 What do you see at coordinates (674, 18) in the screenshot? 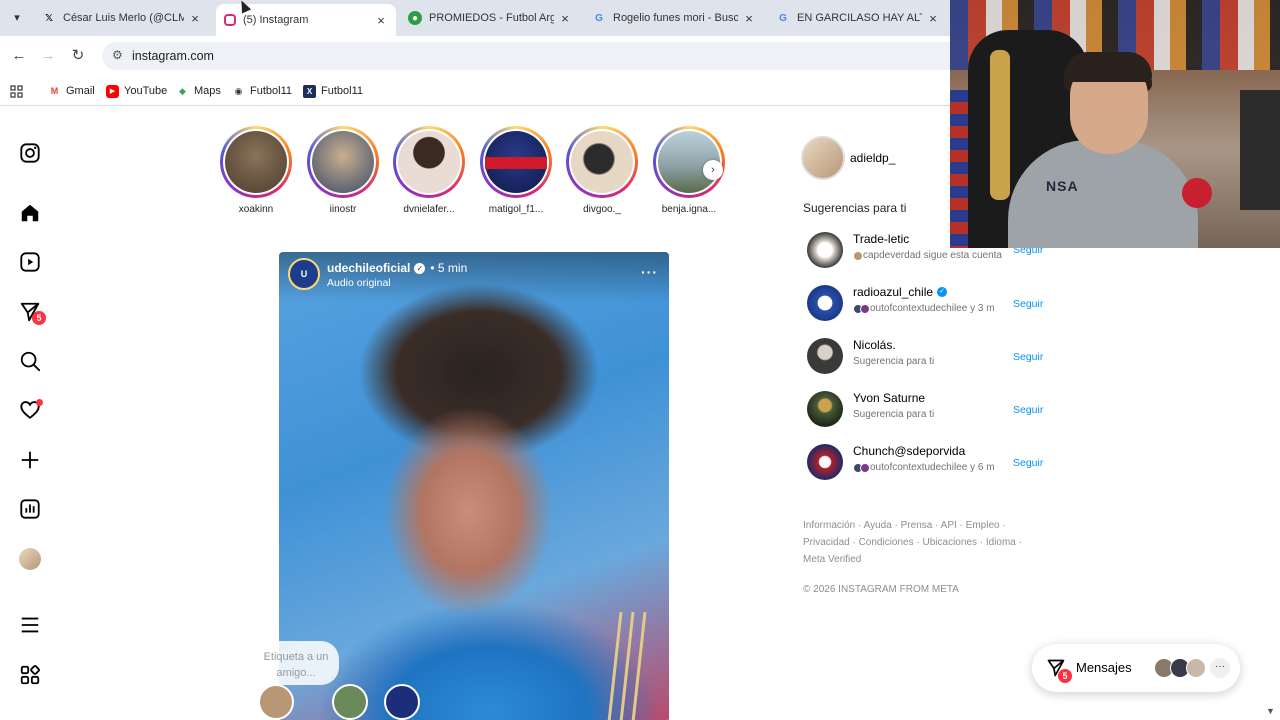
I see `browser-tab: G Rogelio funes mori - Buscar ×` at bounding box center [674, 18].